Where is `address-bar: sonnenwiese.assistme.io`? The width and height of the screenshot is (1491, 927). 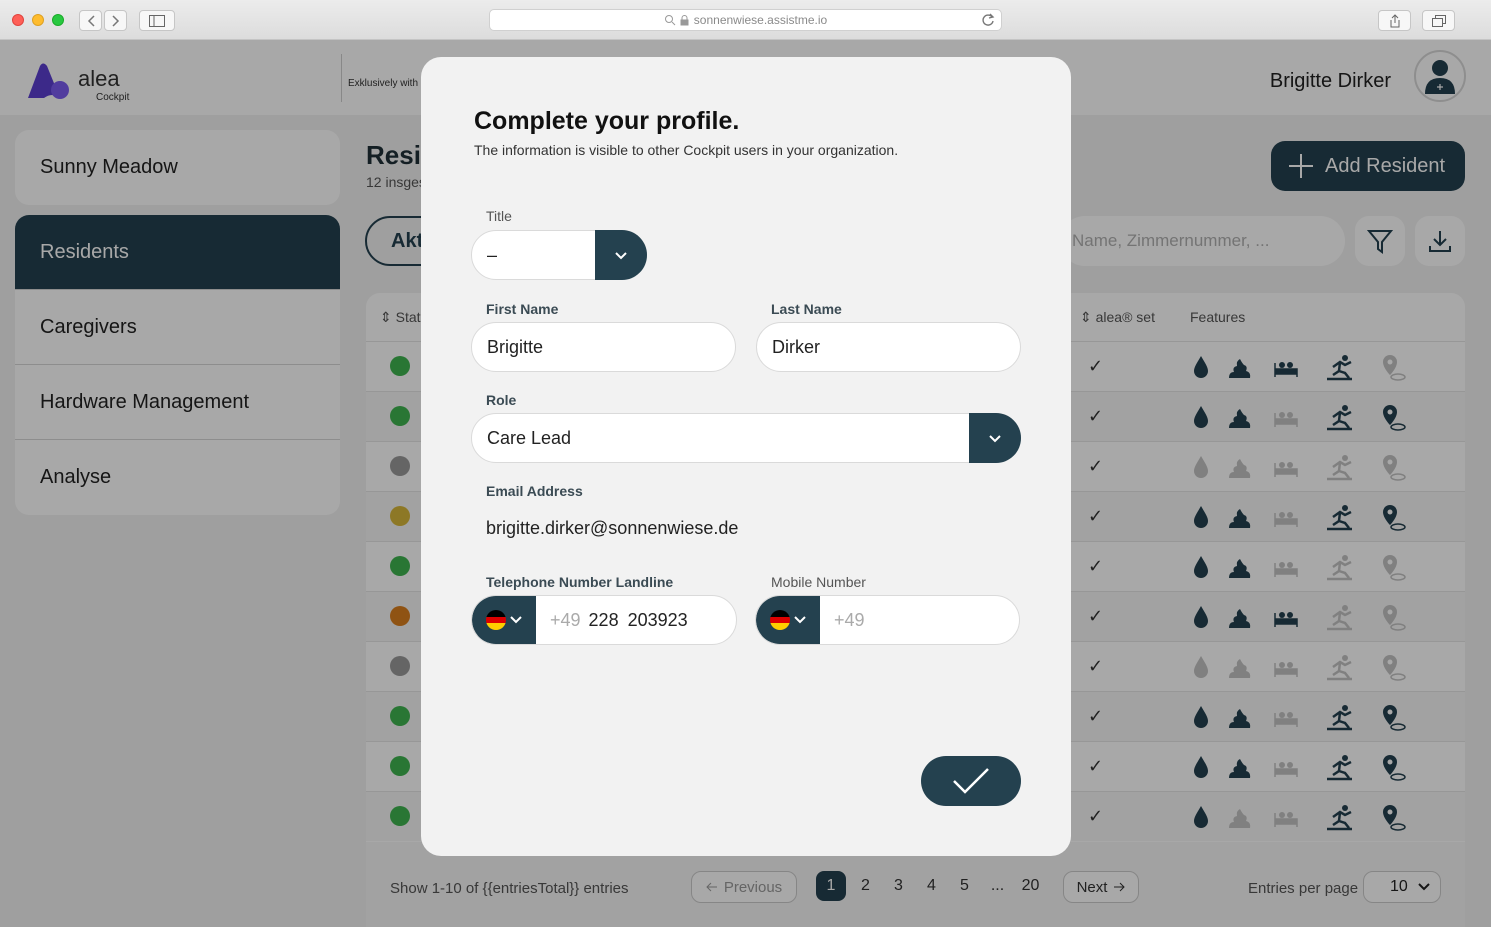 address-bar: sonnenwiese.assistme.io is located at coordinates (745, 20).